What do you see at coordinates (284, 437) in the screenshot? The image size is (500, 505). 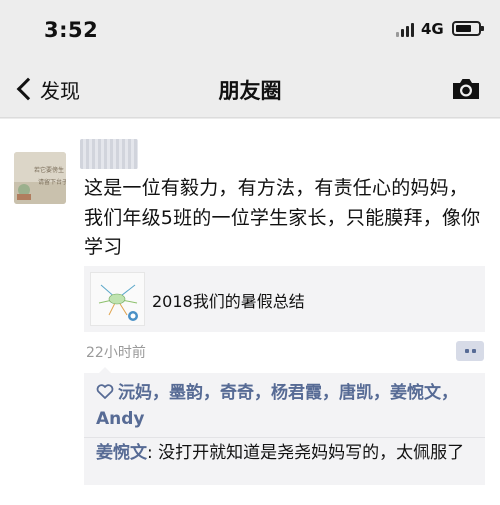 I see `divider` at bounding box center [284, 437].